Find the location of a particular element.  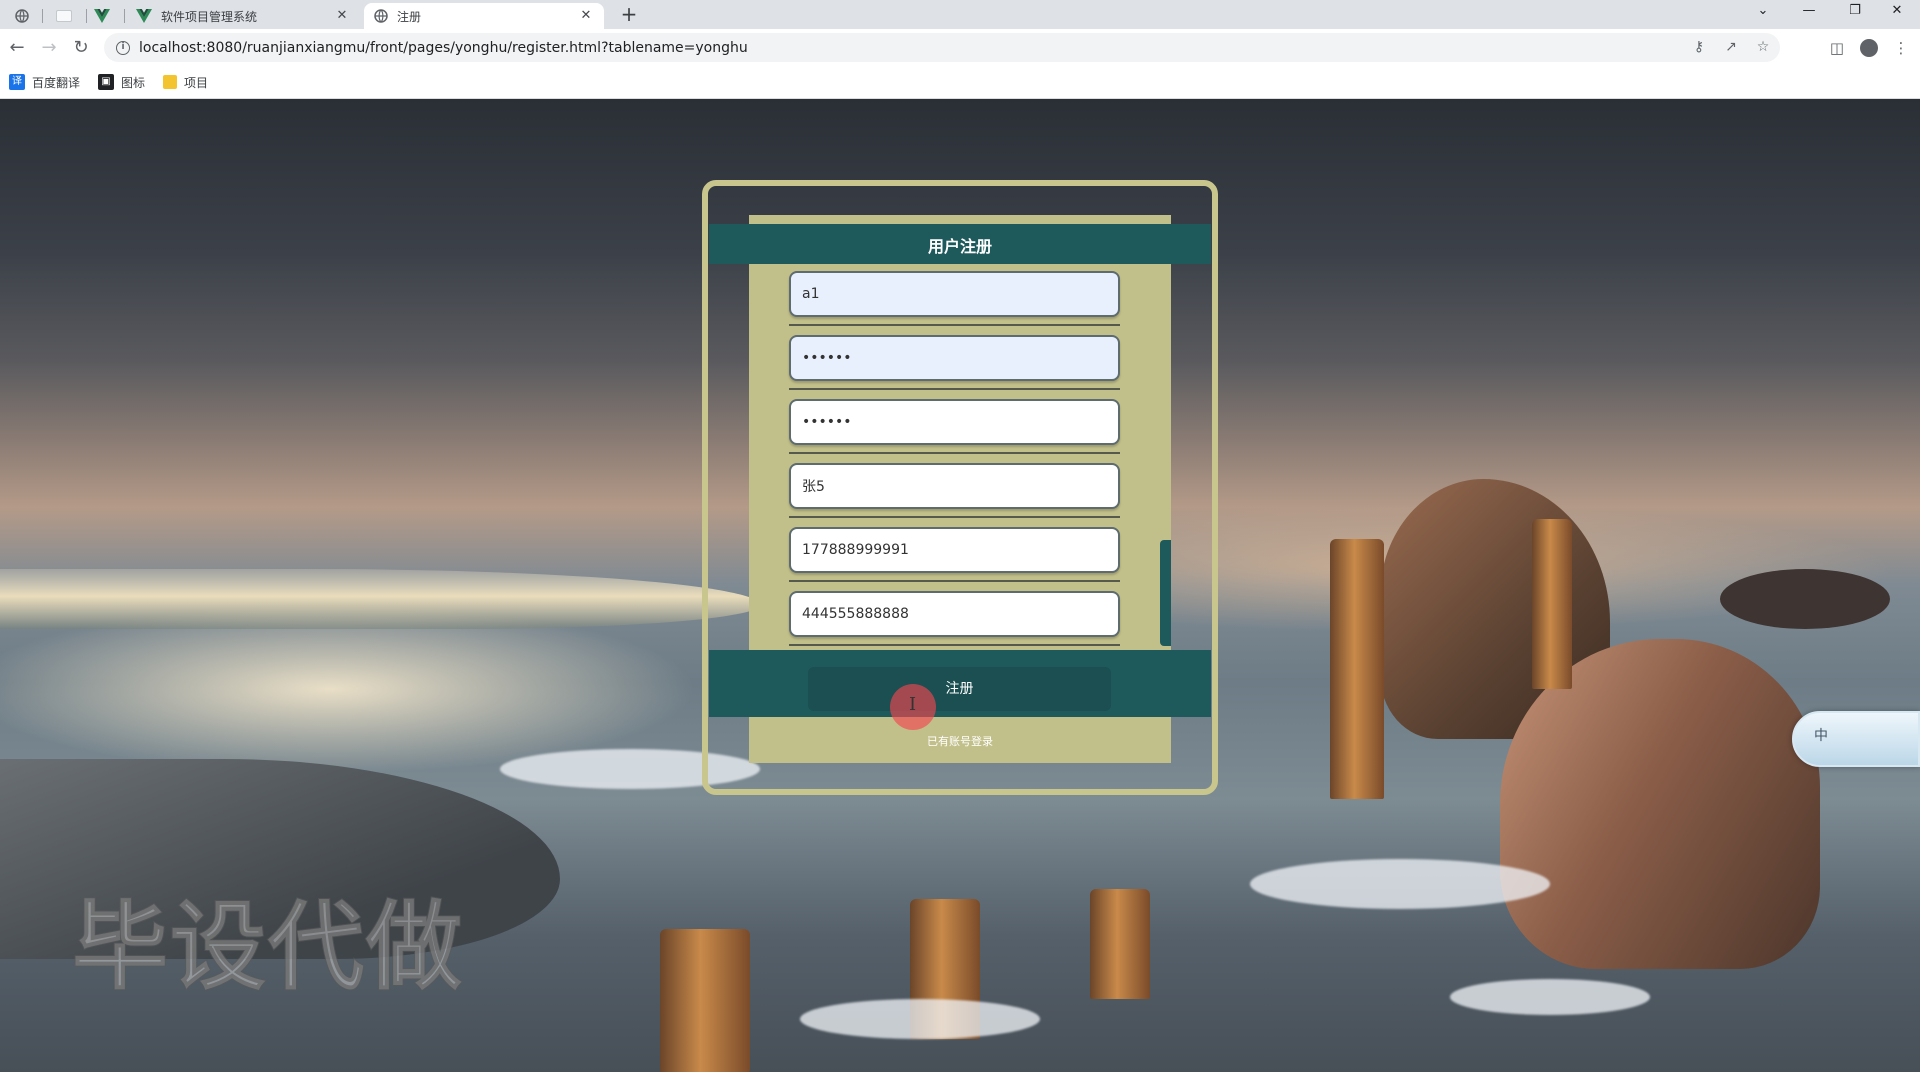

tab-blank is located at coordinates (64, 16).